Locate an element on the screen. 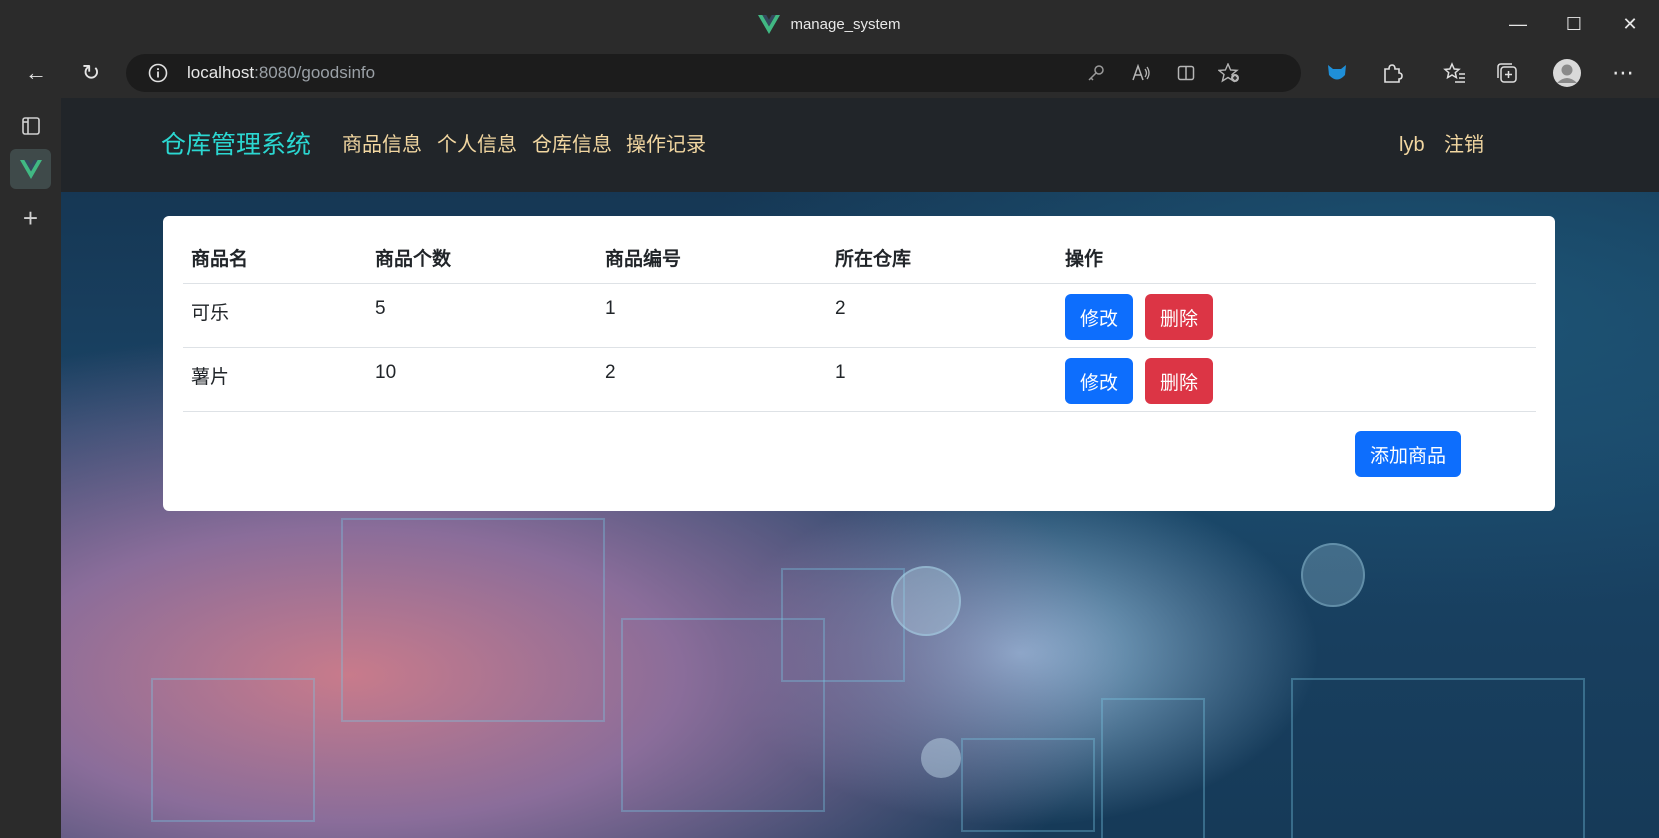  split-screen-icon is located at coordinates (1186, 73).